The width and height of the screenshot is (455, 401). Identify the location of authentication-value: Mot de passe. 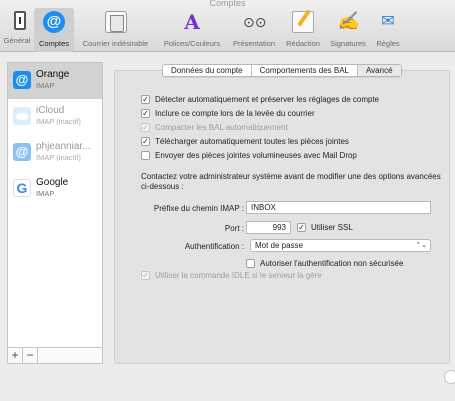
(279, 245).